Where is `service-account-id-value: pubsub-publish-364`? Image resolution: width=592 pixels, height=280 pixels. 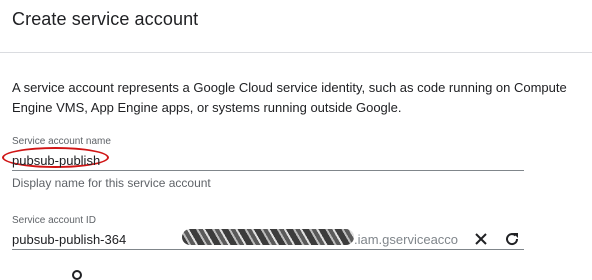 service-account-id-value: pubsub-publish-364 is located at coordinates (69, 239).